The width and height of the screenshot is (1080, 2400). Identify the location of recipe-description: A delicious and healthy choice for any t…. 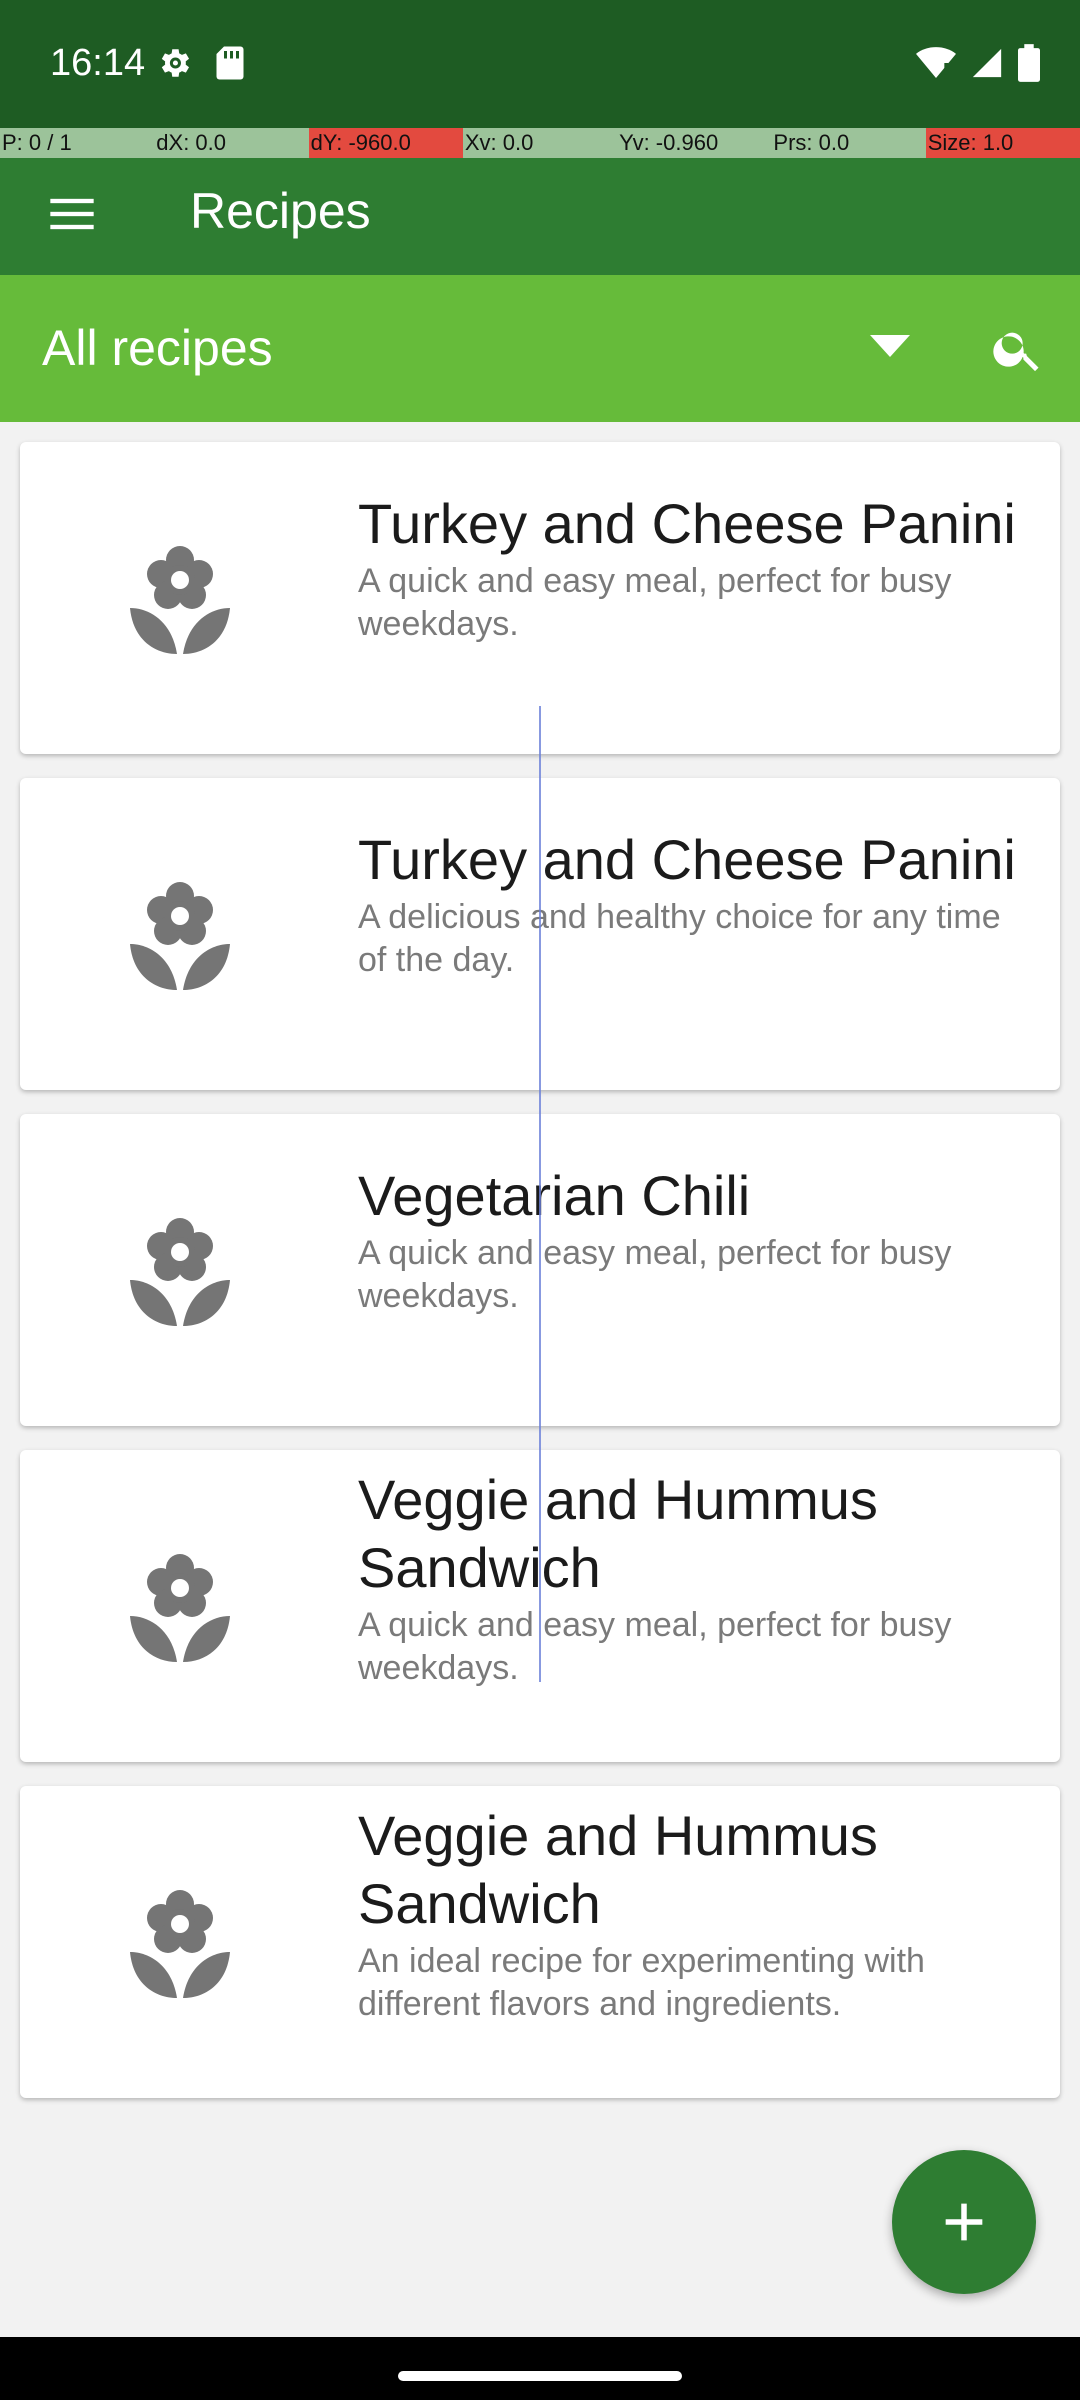
(679, 938).